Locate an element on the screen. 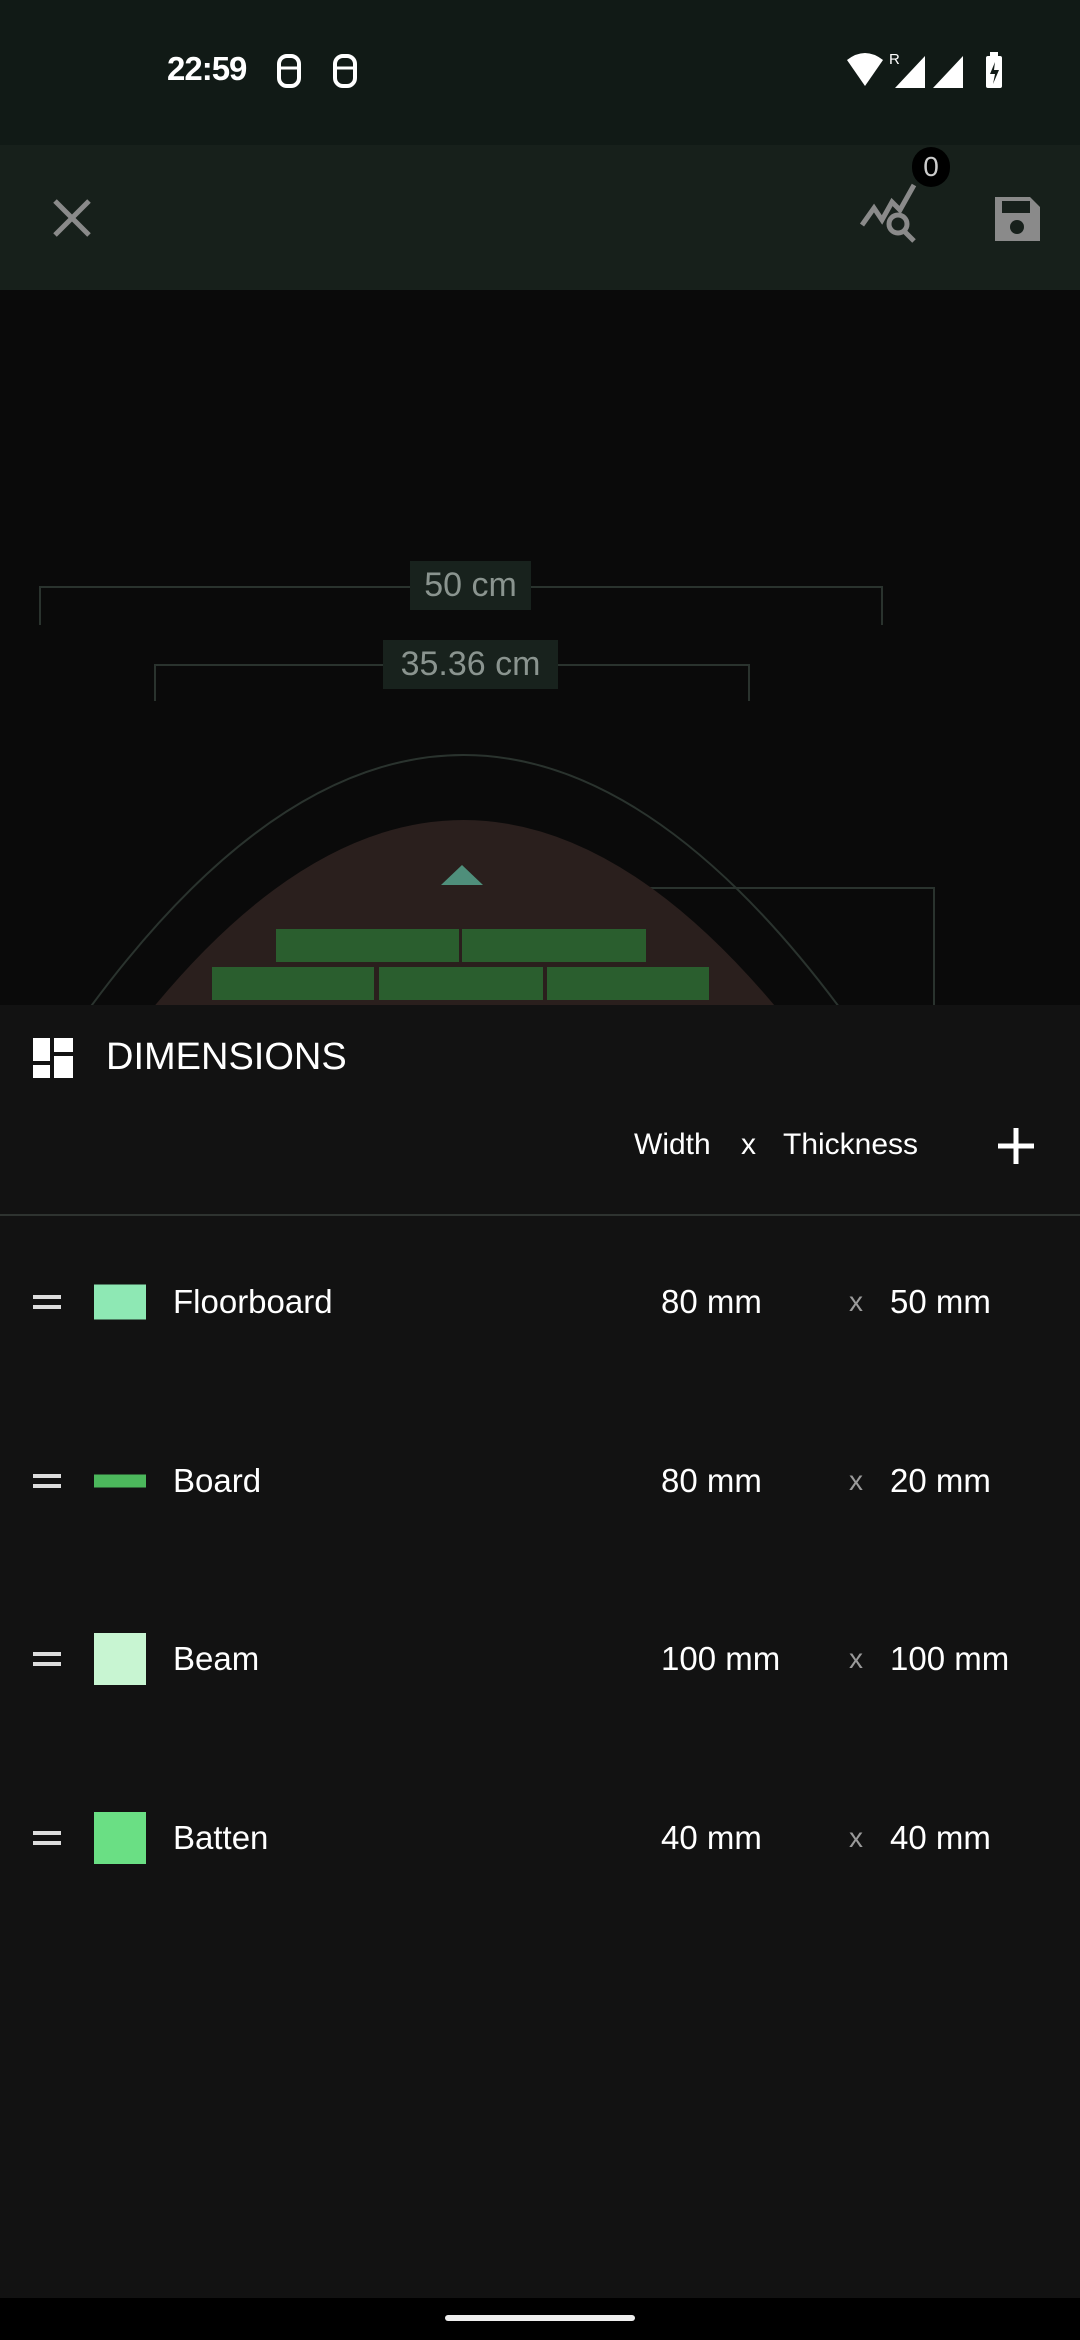 This screenshot has height=2340, width=1080. notification-icon is located at coordinates (317, 71).